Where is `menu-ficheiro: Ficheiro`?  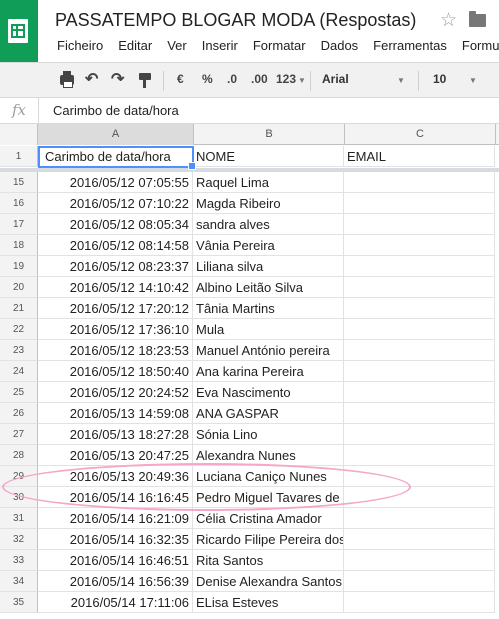 menu-ficheiro: Ficheiro is located at coordinates (80, 47).